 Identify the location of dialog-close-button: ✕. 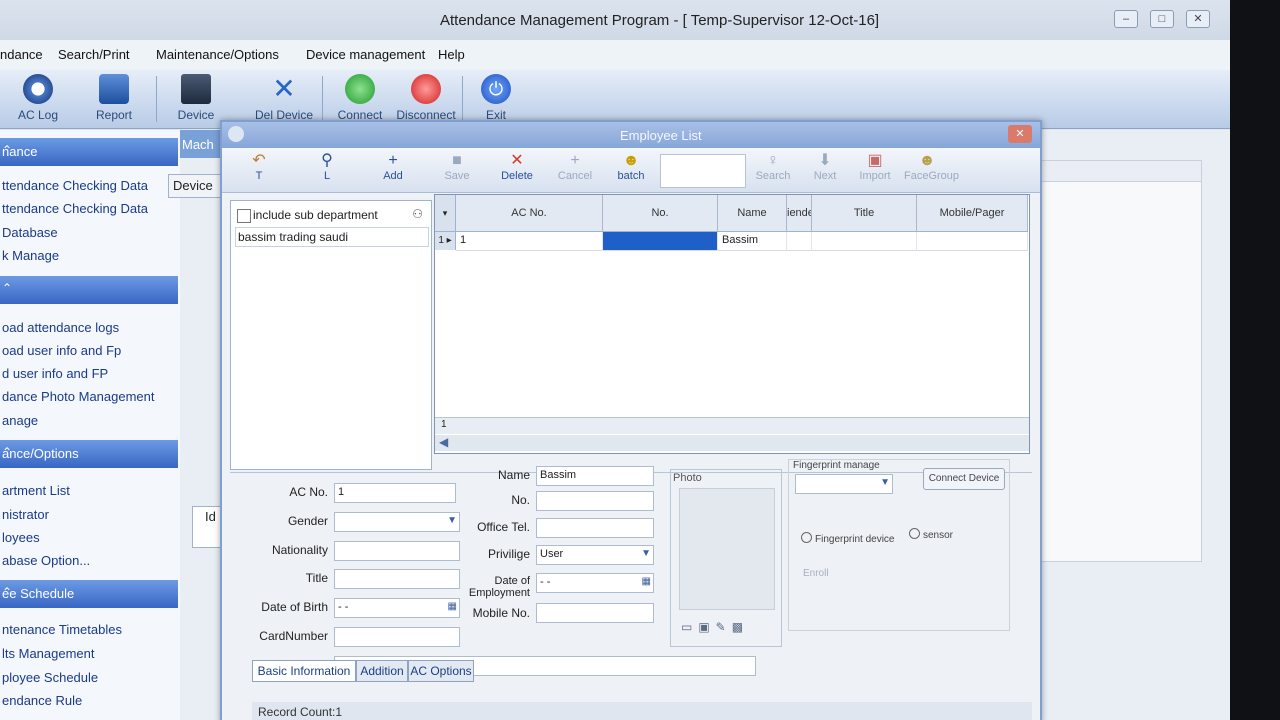
(1020, 134).